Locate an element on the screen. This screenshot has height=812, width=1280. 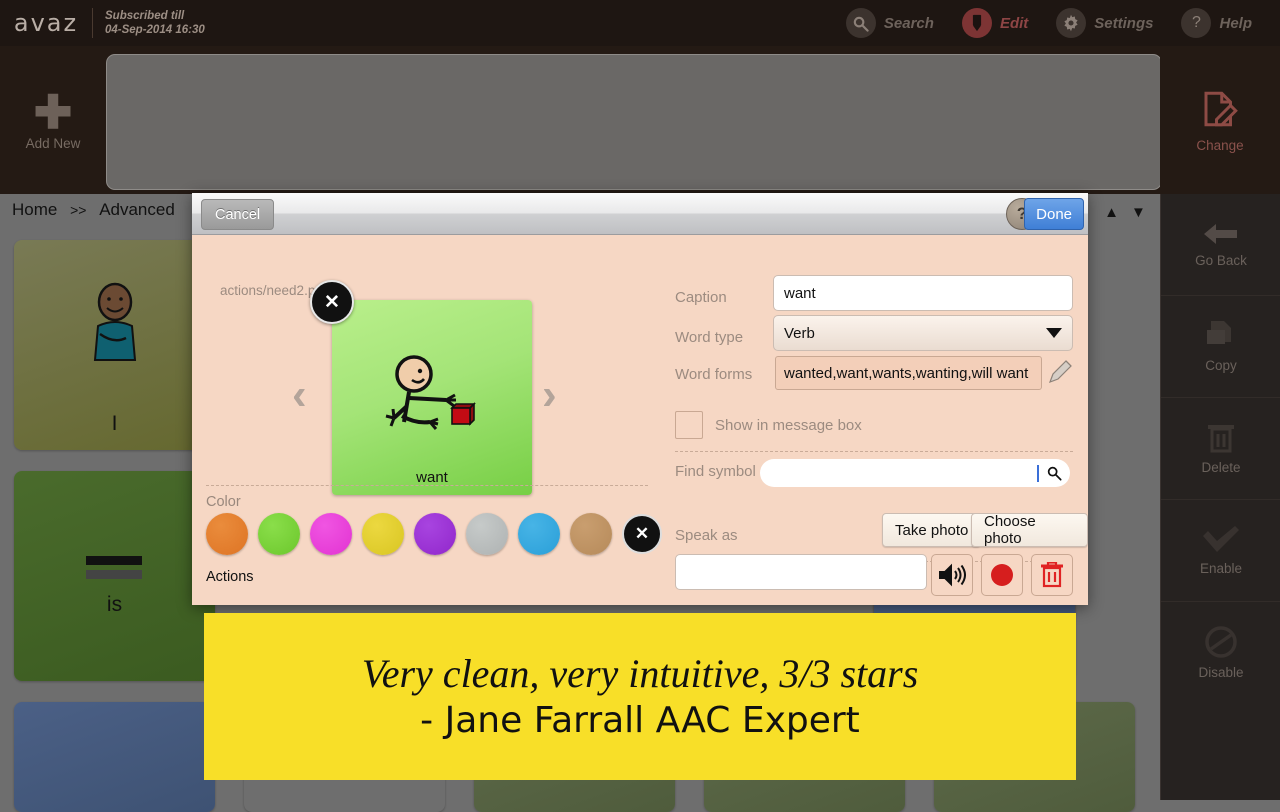
word-forms-row: Word forms is located at coordinates (725, 374).